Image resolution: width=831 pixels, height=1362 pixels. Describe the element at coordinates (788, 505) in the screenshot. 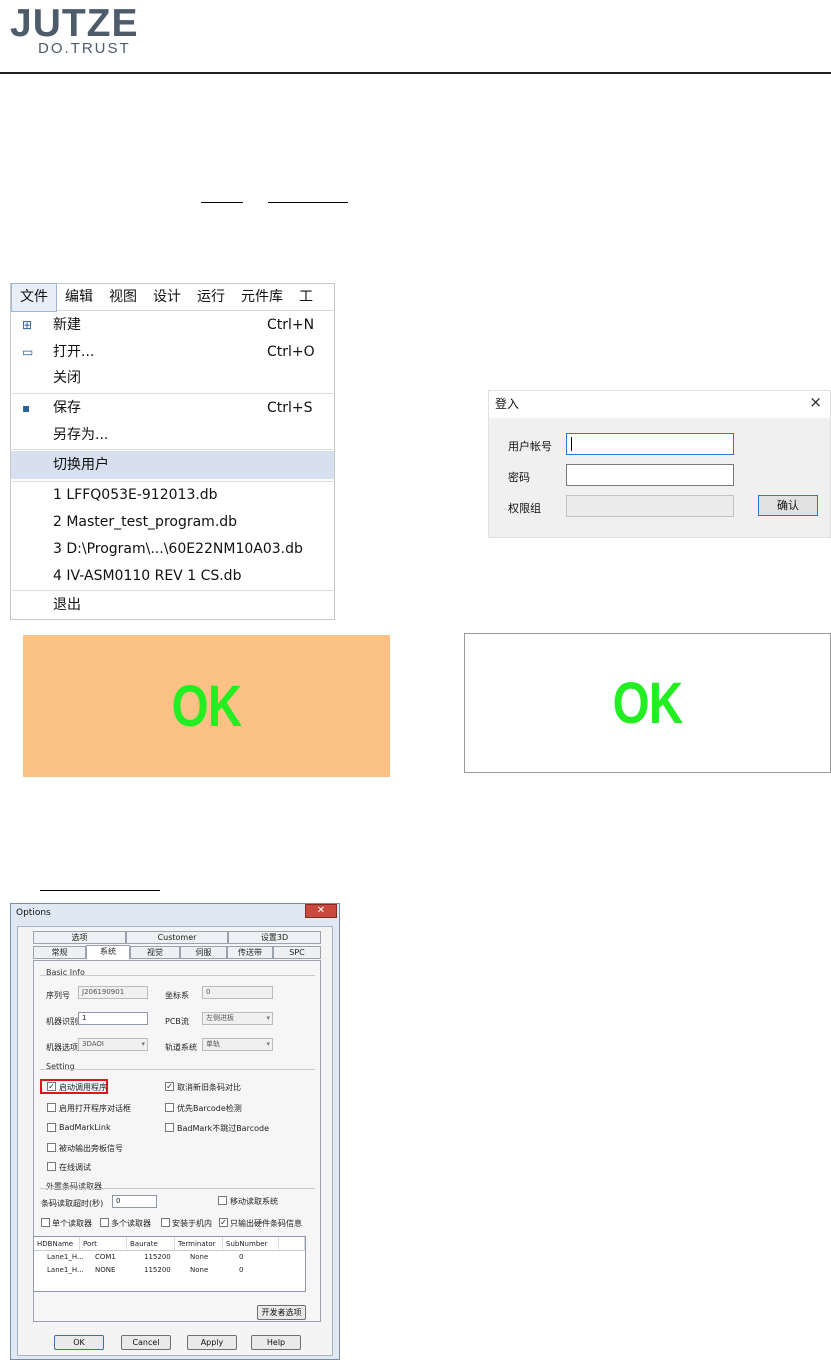

I see `confirm-button: 确认` at that location.